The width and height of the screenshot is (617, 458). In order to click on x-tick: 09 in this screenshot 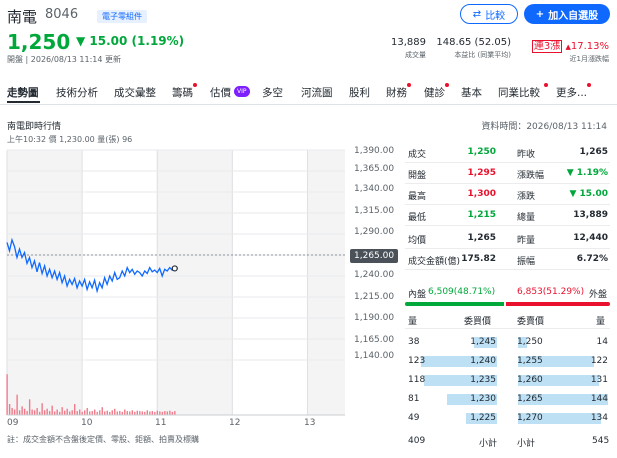, I will do `click(13, 423)`.